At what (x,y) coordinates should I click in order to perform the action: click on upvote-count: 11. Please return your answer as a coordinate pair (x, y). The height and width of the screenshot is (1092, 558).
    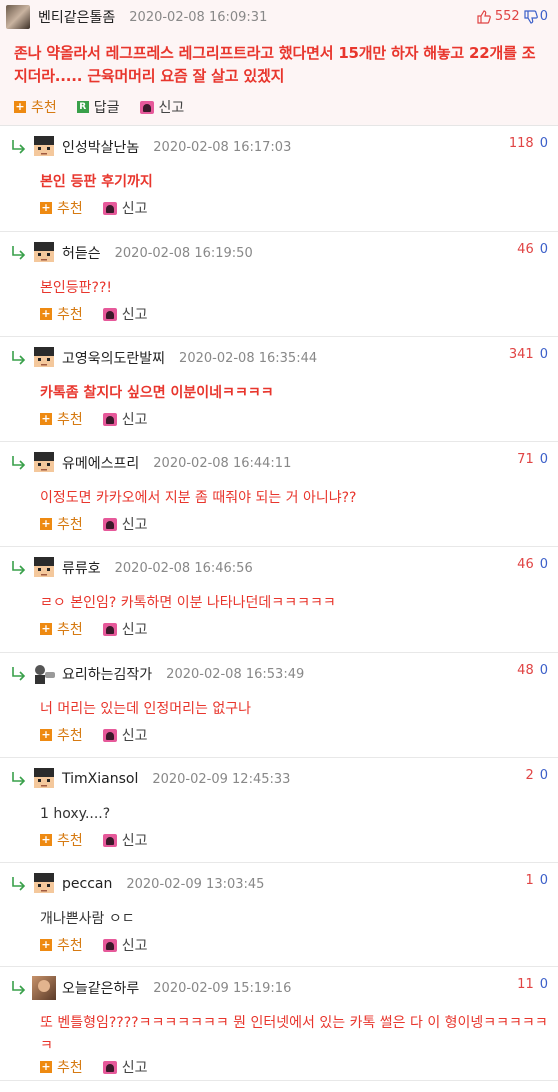
    Looking at the image, I should click on (525, 984).